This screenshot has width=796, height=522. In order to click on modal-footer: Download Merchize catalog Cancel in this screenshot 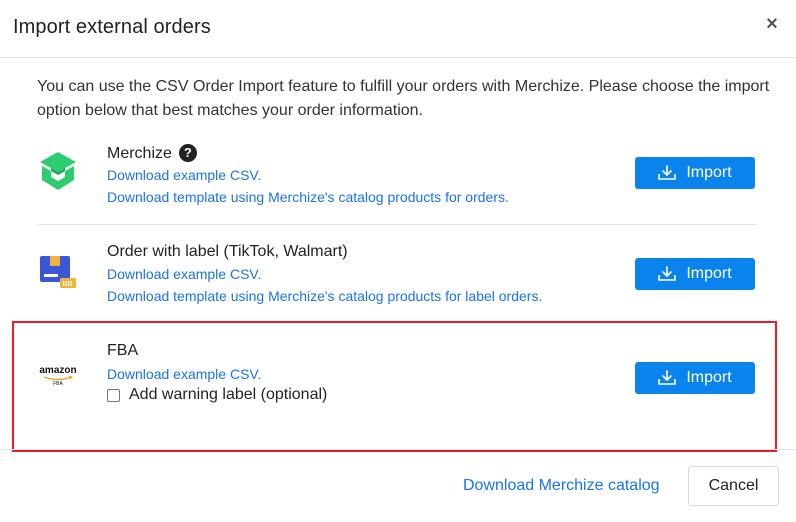, I will do `click(398, 485)`.